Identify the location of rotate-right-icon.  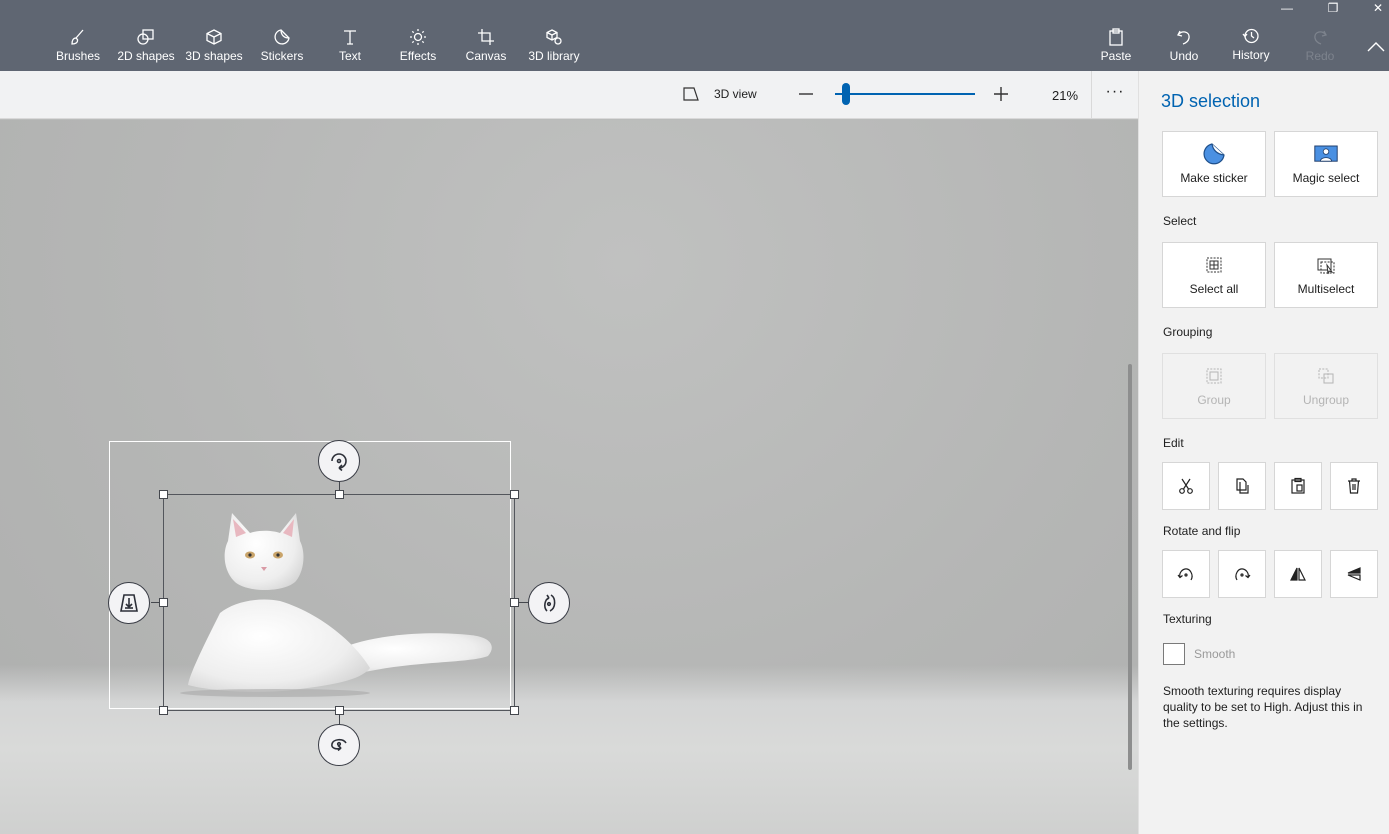
(1243, 574).